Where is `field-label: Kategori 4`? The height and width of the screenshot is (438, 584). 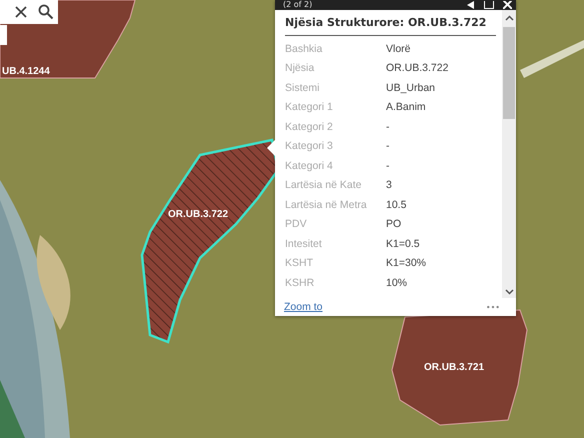 field-label: Kategori 4 is located at coordinates (309, 166).